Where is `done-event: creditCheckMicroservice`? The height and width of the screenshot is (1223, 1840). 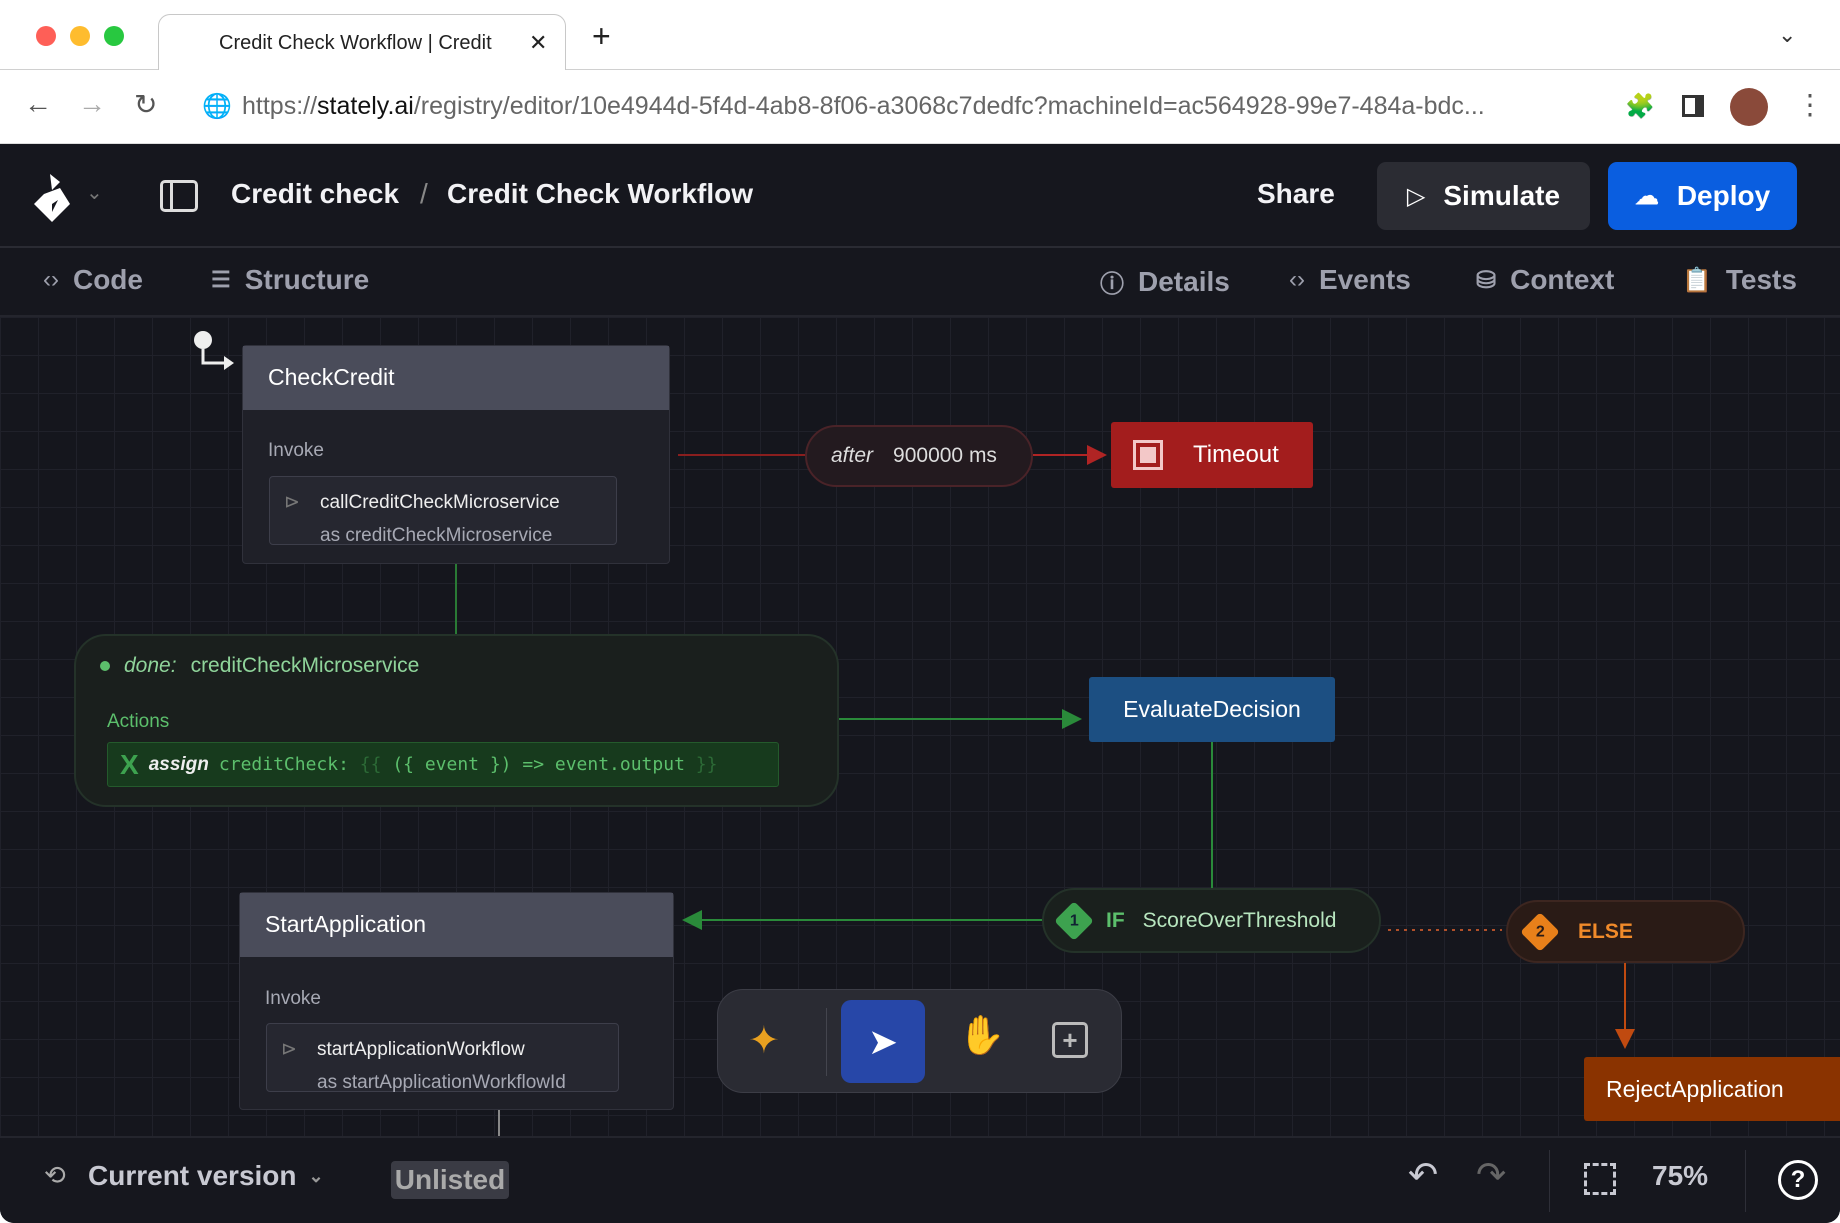 done-event: creditCheckMicroservice is located at coordinates (305, 665).